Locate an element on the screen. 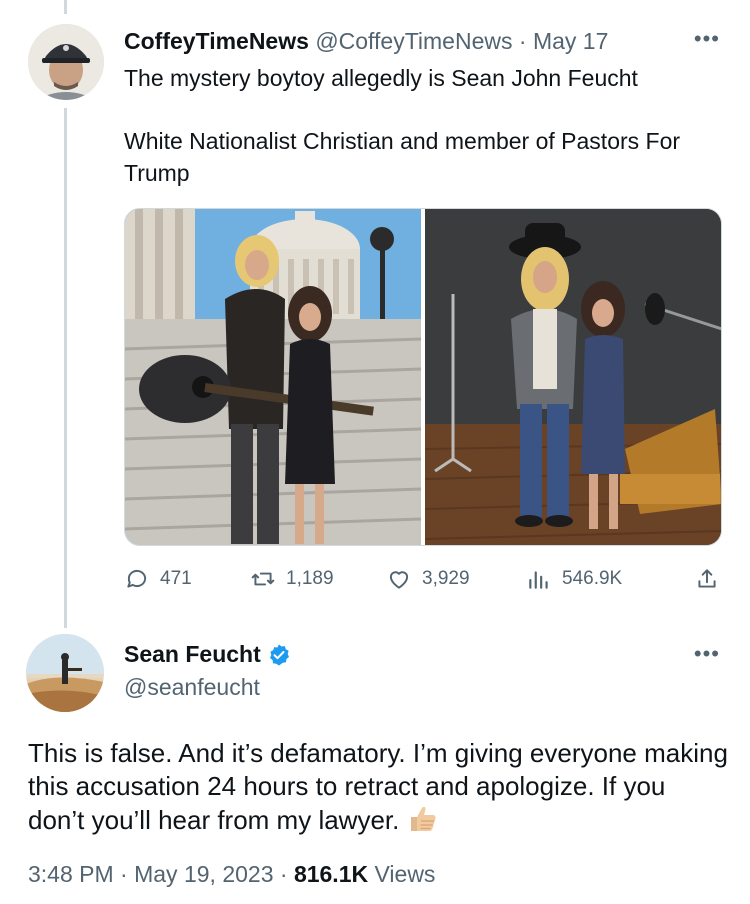  views-count: 546.9K is located at coordinates (592, 578).